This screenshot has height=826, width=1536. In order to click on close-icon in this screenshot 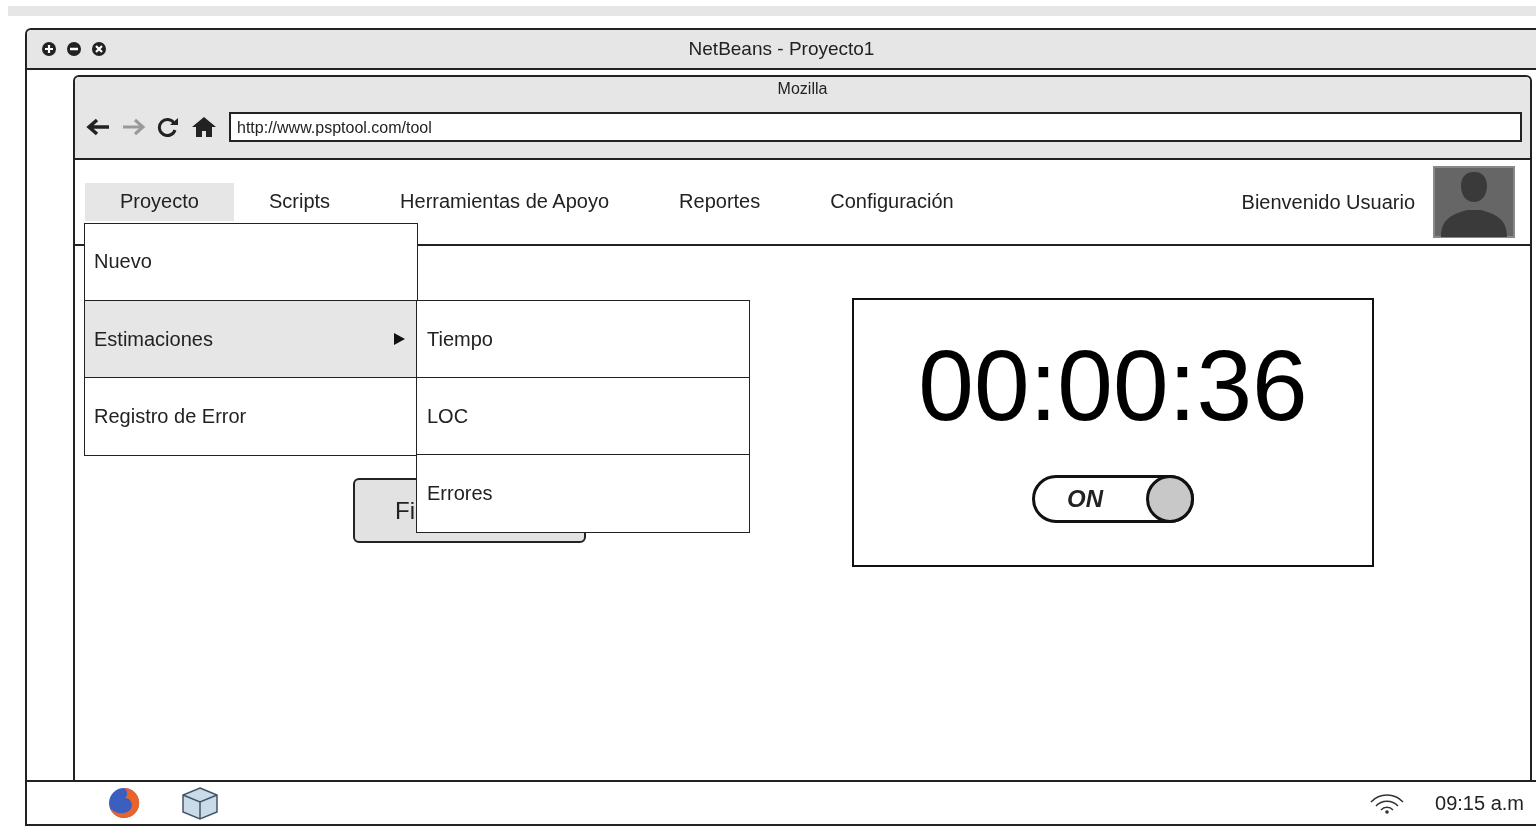, I will do `click(99, 49)`.